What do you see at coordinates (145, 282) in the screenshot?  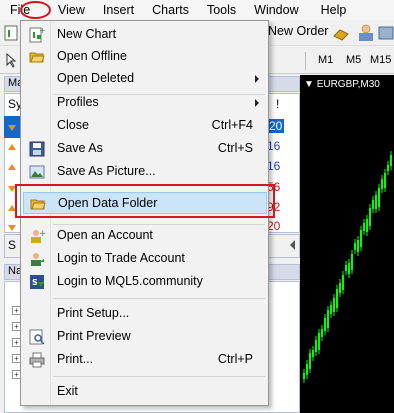 I see `menu-item-login-mql5: S Login to MQL5.community` at bounding box center [145, 282].